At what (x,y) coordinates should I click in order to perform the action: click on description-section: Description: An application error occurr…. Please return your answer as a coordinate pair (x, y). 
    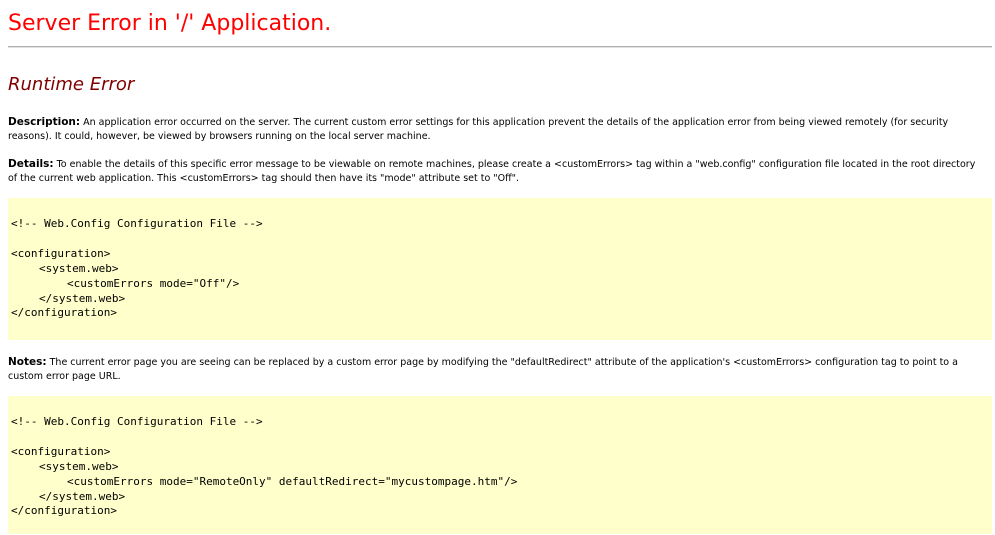
    Looking at the image, I should click on (495, 129).